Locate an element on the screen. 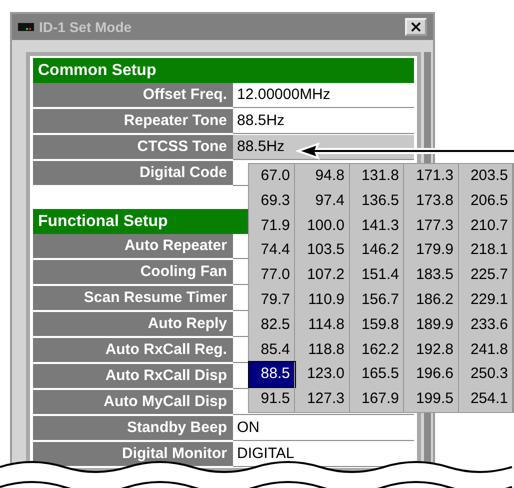 This screenshot has height=488, width=514. tone-option: 189.9 is located at coordinates (431, 325).